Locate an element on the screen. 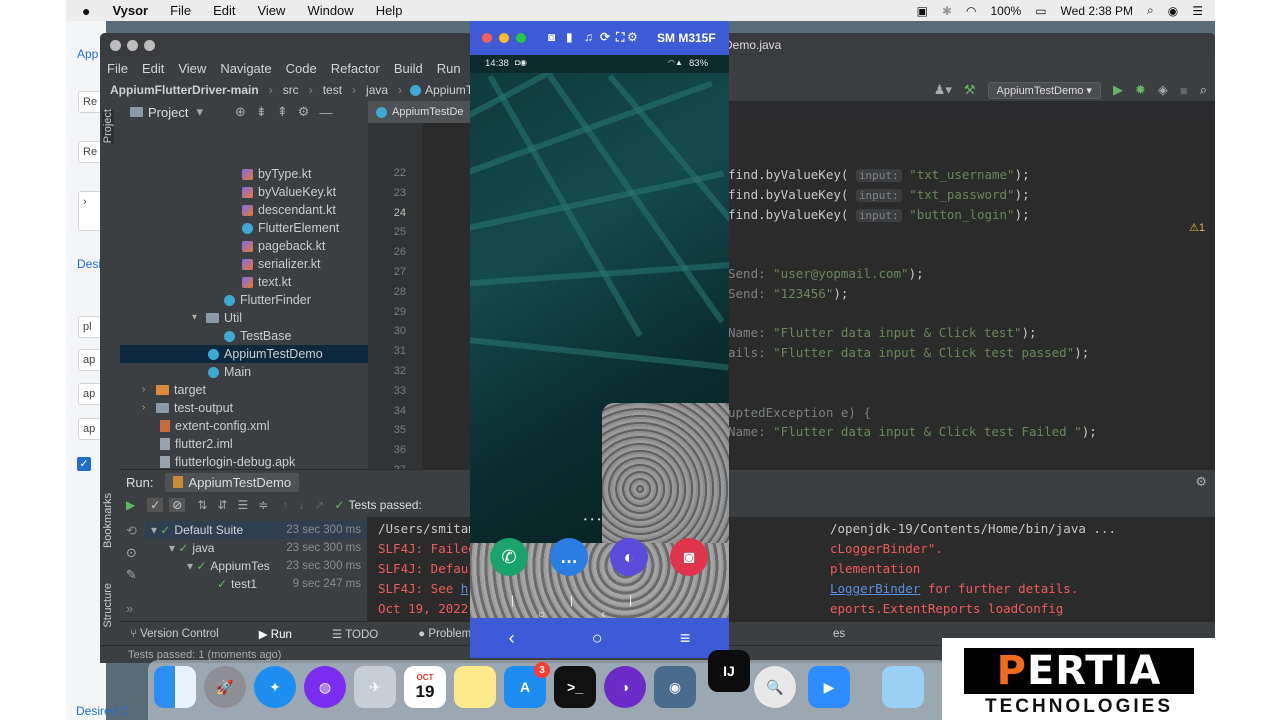 The width and height of the screenshot is (1280, 720). bookmarks-tool-tab: Bookmarks is located at coordinates (108, 520).